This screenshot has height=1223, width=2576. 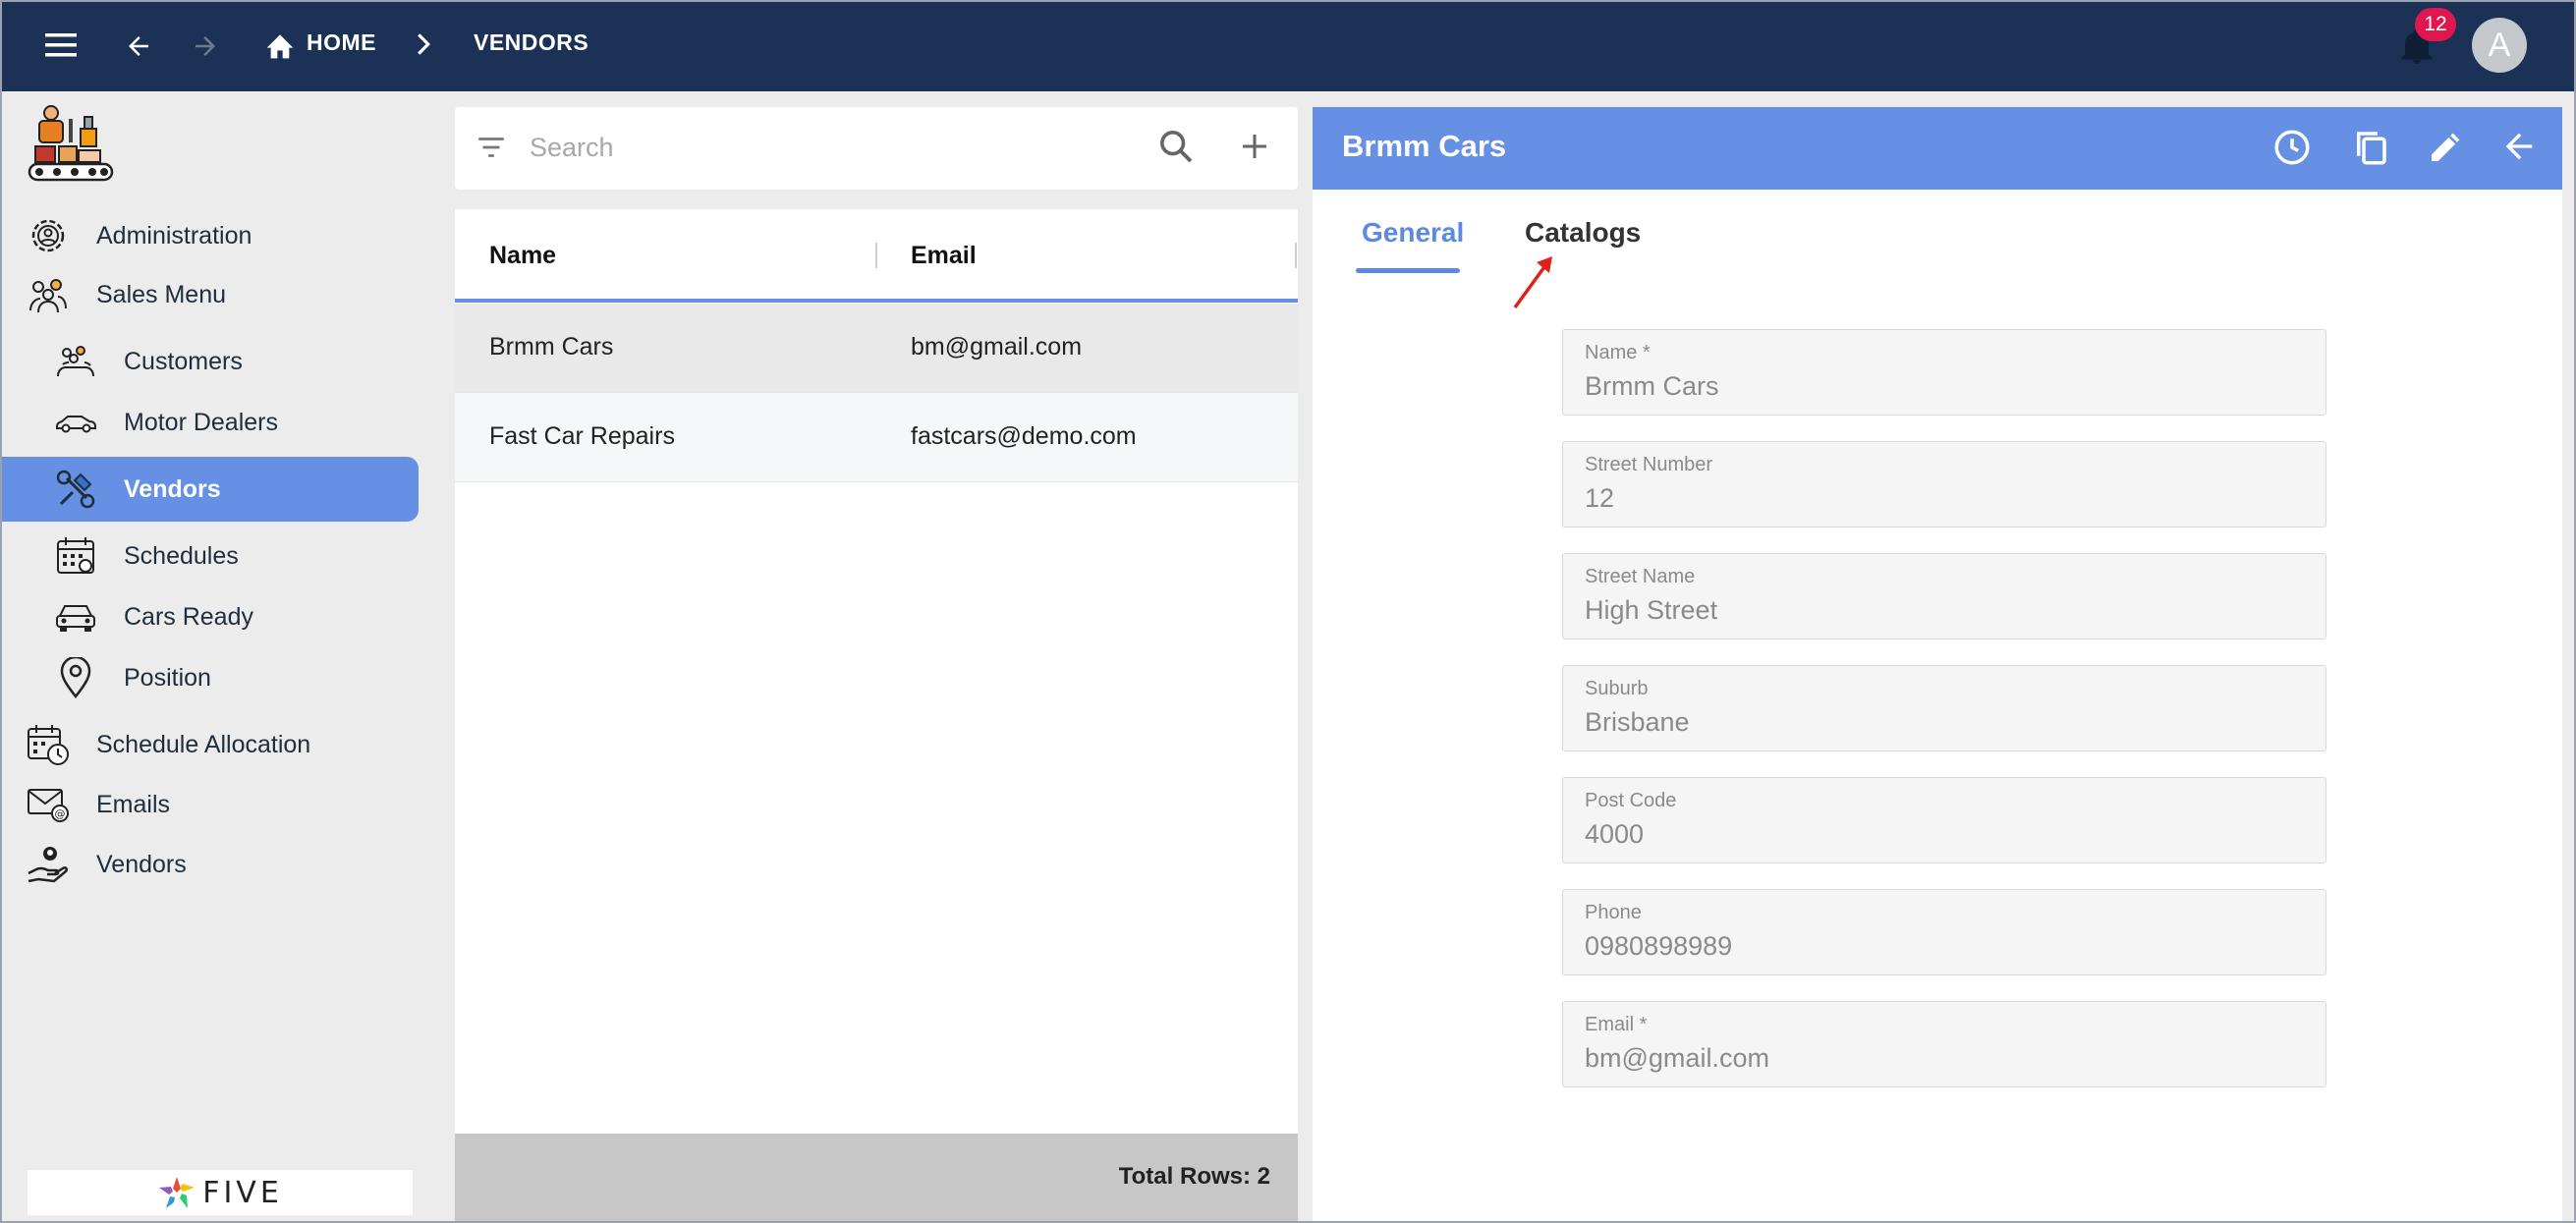 I want to click on sidebar-item-label: Motor Dealers, so click(x=201, y=422).